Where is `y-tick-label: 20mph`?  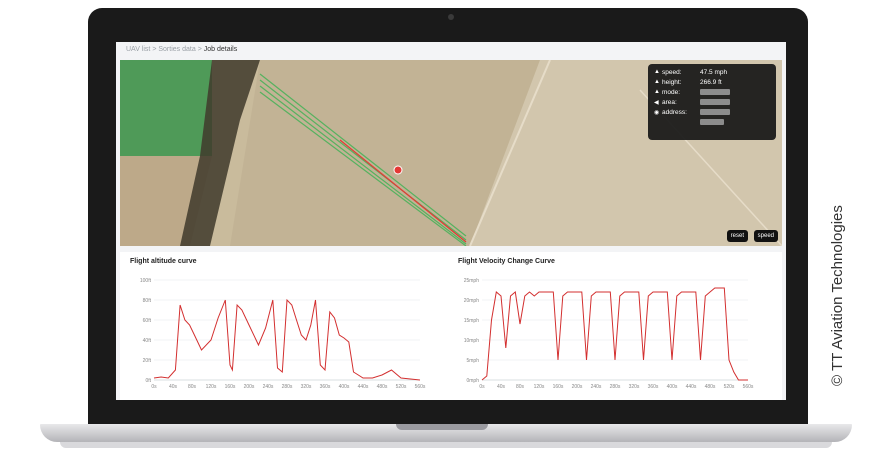
y-tick-label: 20mph is located at coordinates (472, 301).